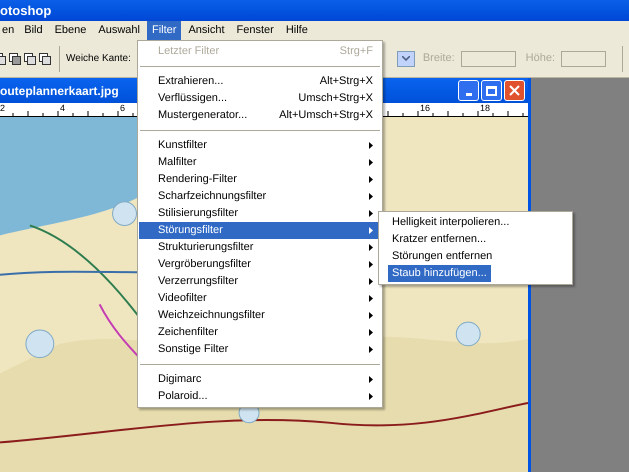  Describe the element at coordinates (59, 91) in the screenshot. I see `document-title: outeplannerkaart.jpg` at that location.